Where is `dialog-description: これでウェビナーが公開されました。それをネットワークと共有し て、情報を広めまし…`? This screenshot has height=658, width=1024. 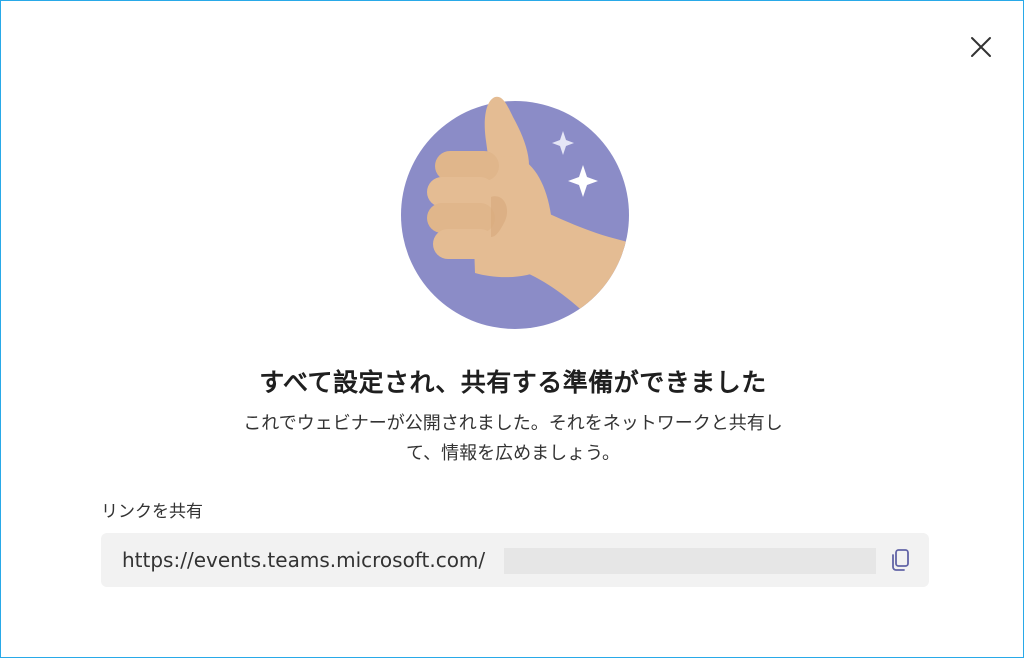 dialog-description: これでウェビナーが公開されました。それをネットワークと共有し て、情報を広めまし… is located at coordinates (513, 439).